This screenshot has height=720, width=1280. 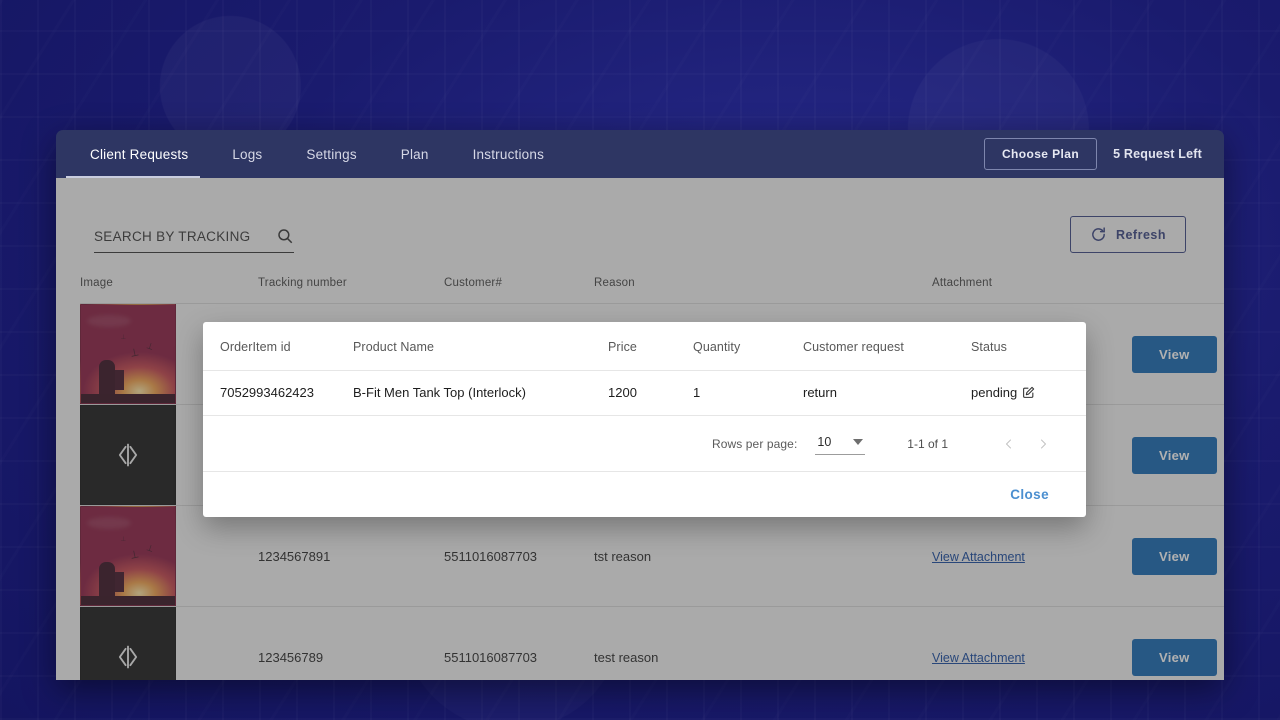 I want to click on navbar-right-group: Choose Plan 5 Request Left, so click(x=1092, y=154).